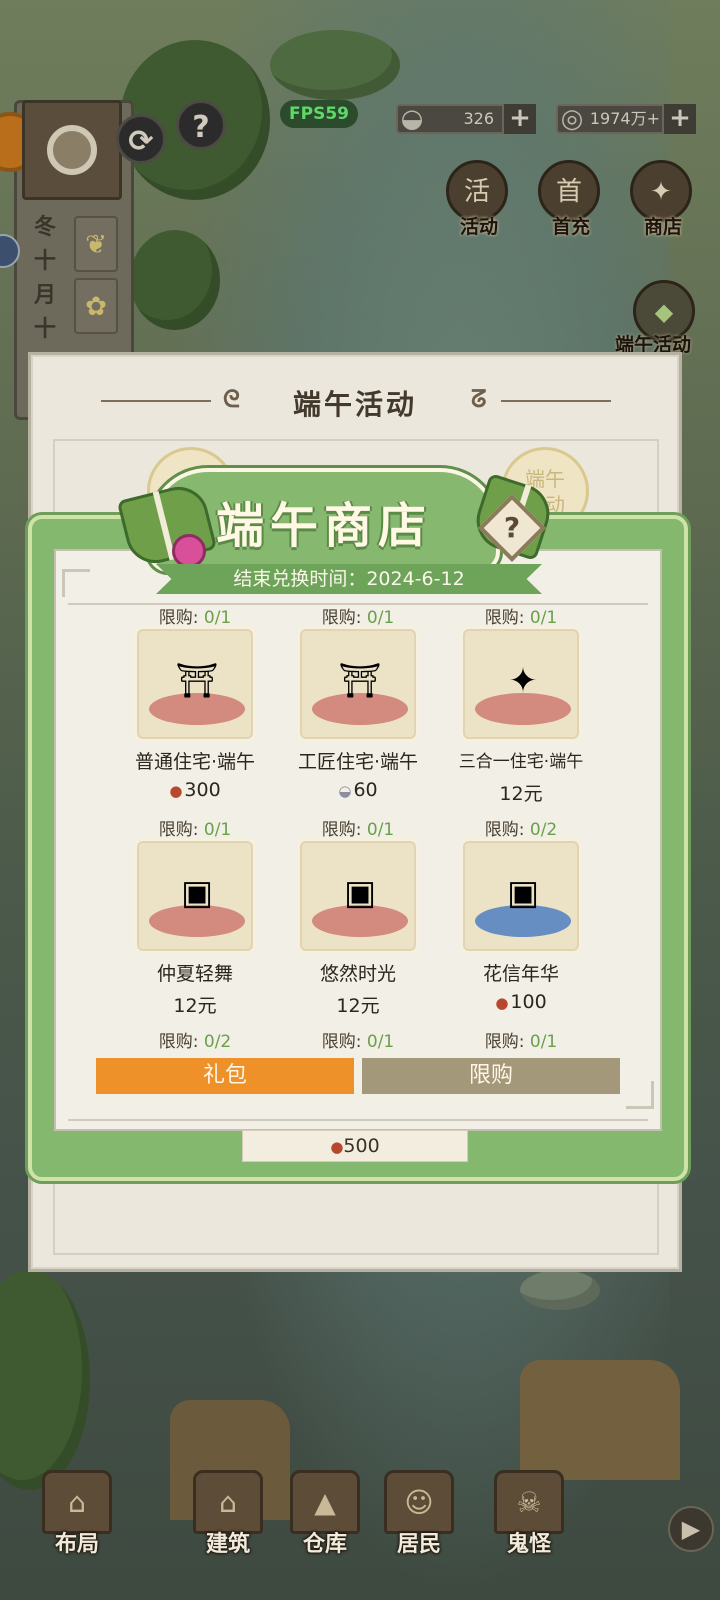 Image resolution: width=720 pixels, height=1600 pixels. I want to click on add-coins-button: +, so click(679, 119).